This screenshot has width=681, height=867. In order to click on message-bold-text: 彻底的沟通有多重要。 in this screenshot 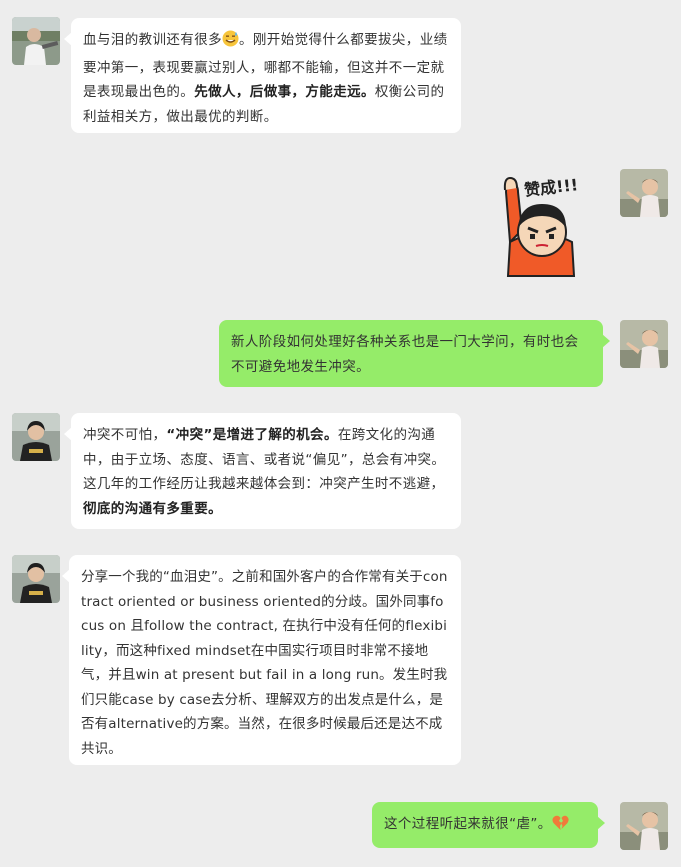, I will do `click(152, 508)`.